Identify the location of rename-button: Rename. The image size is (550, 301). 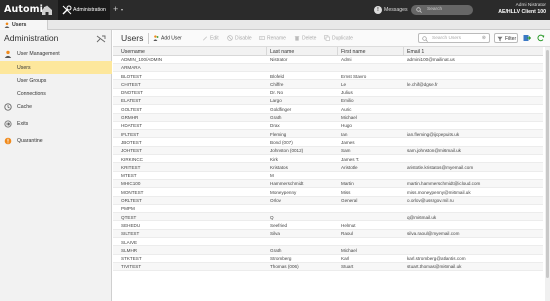
(272, 38).